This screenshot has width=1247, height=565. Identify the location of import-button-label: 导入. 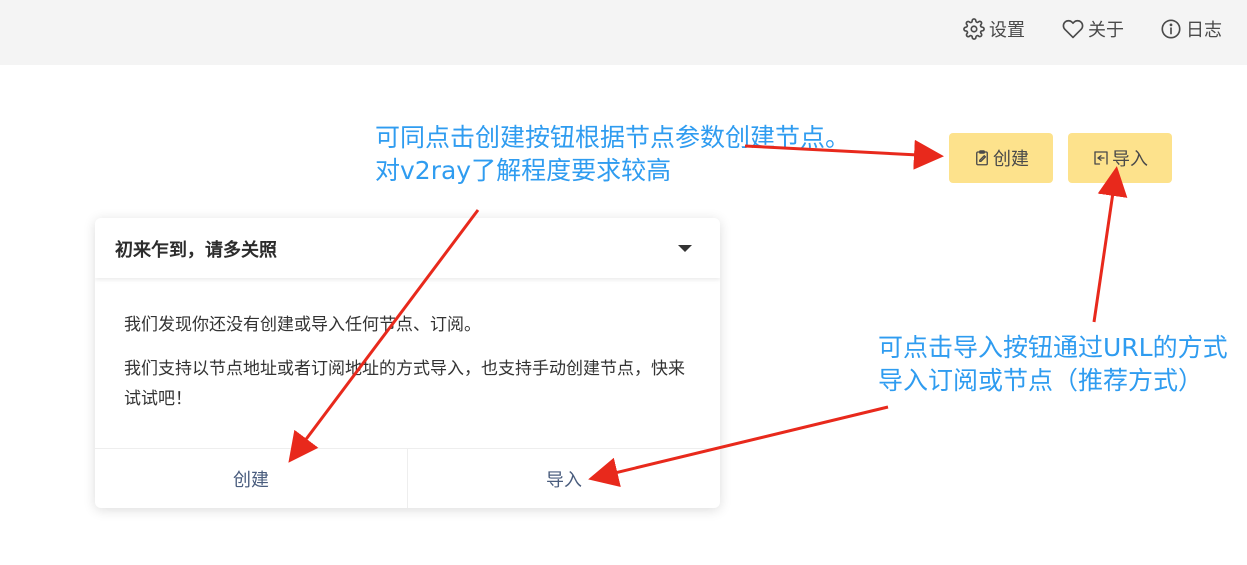
(1130, 159).